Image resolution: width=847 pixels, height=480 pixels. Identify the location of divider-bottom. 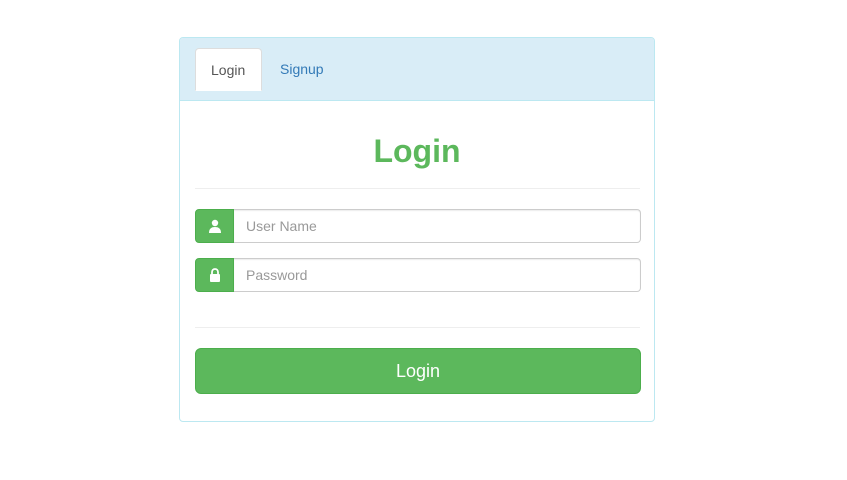
(417, 327).